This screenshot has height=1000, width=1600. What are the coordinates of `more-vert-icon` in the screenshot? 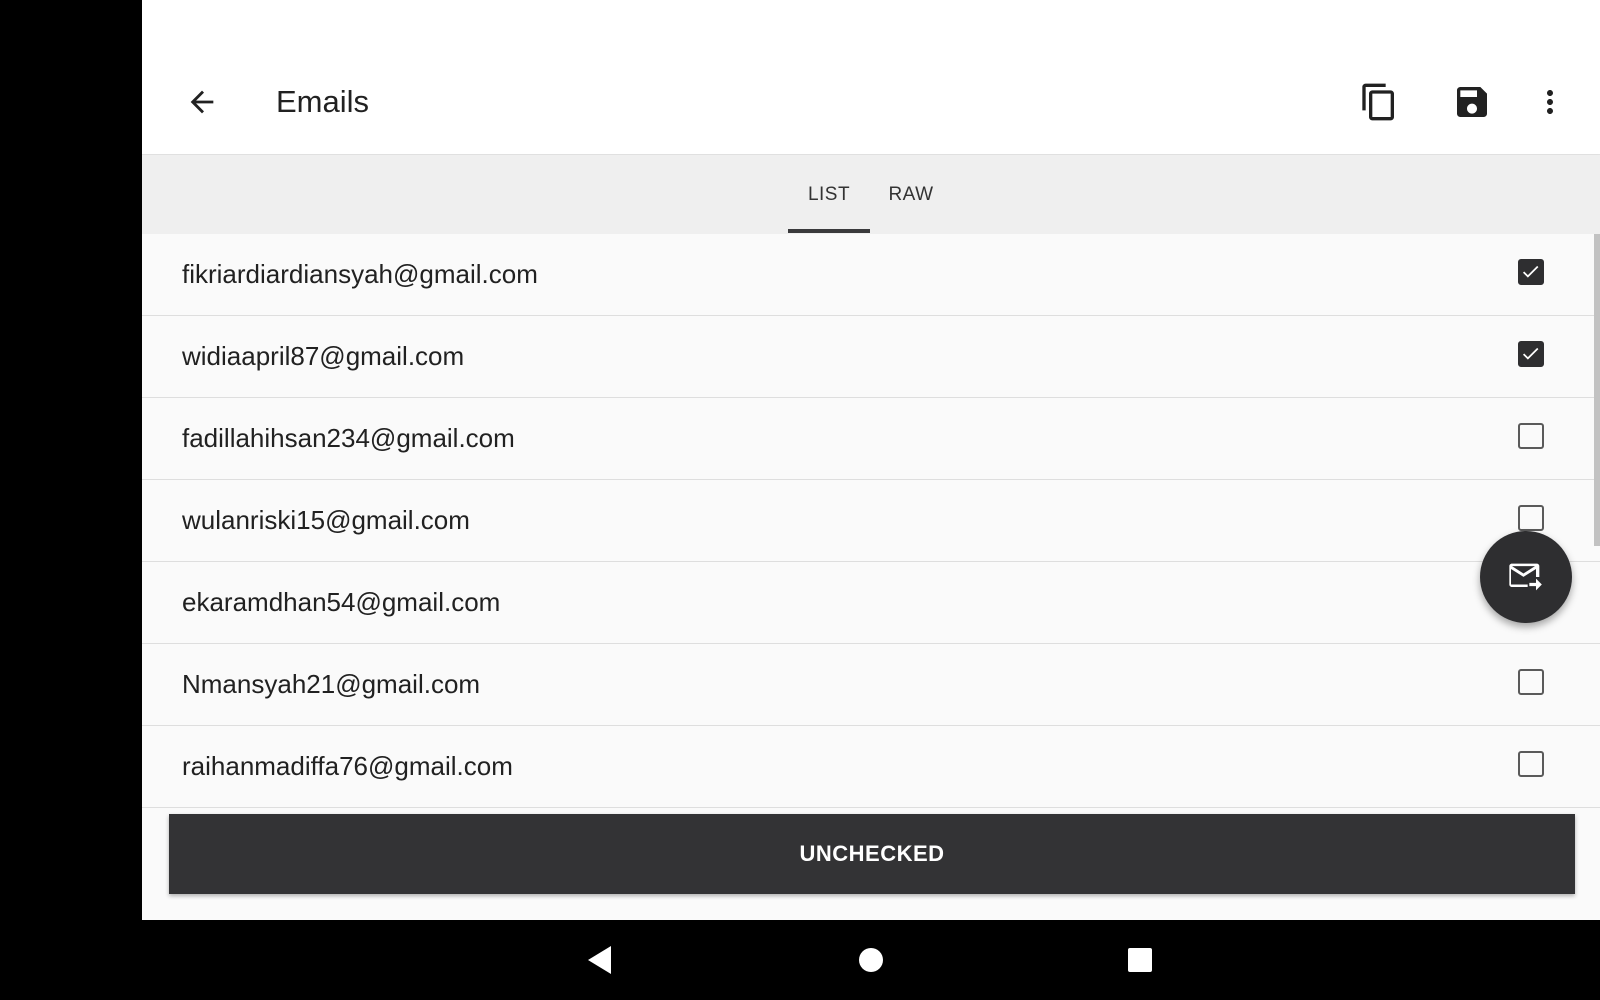 It's located at (1550, 102).